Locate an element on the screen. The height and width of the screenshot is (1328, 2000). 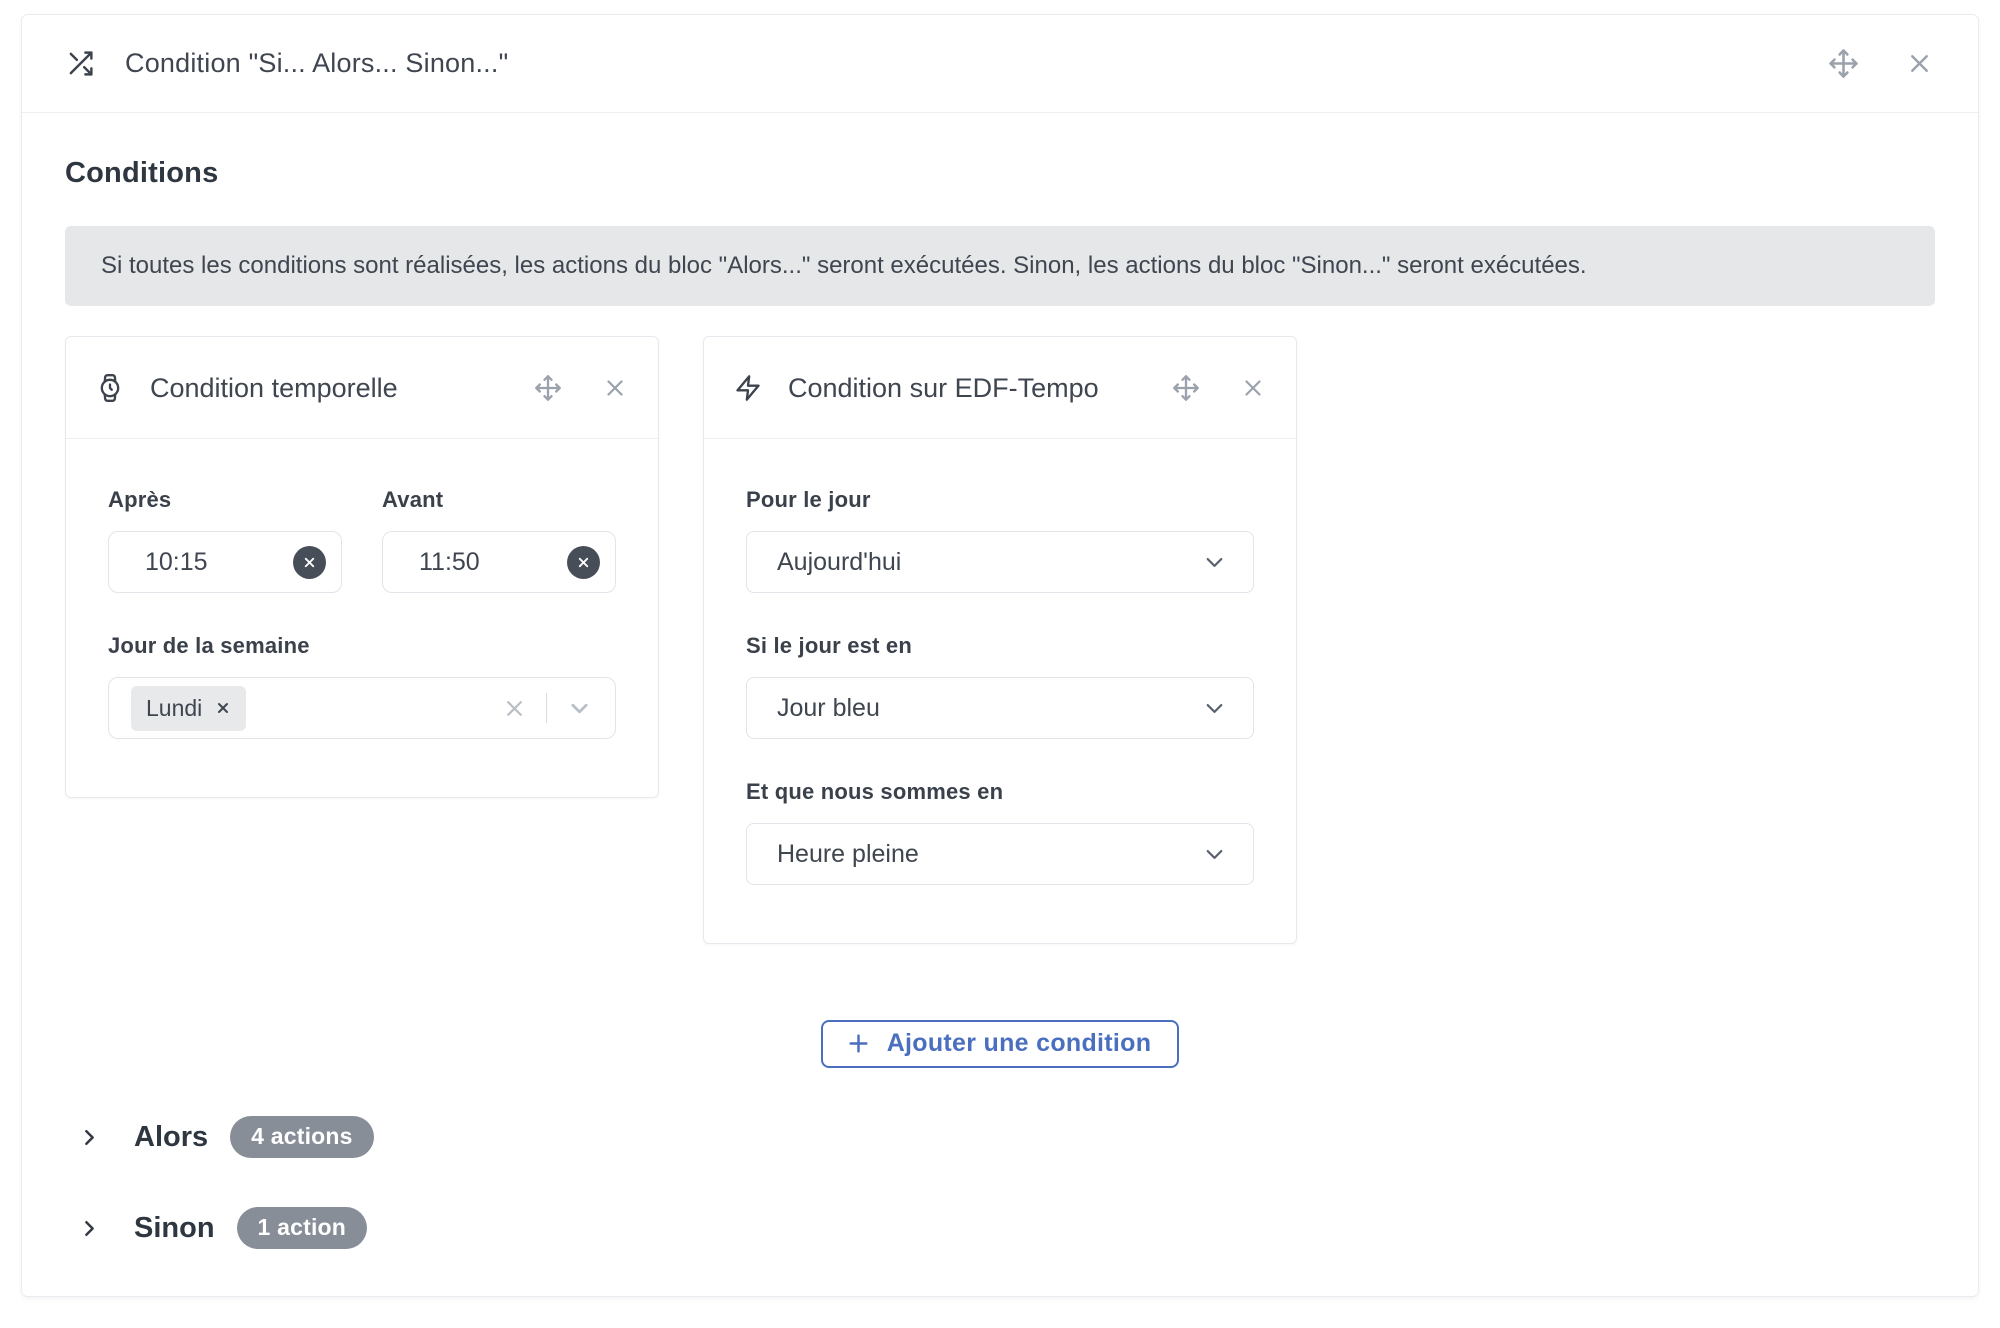
before-time-value: 11:50 is located at coordinates (449, 561).